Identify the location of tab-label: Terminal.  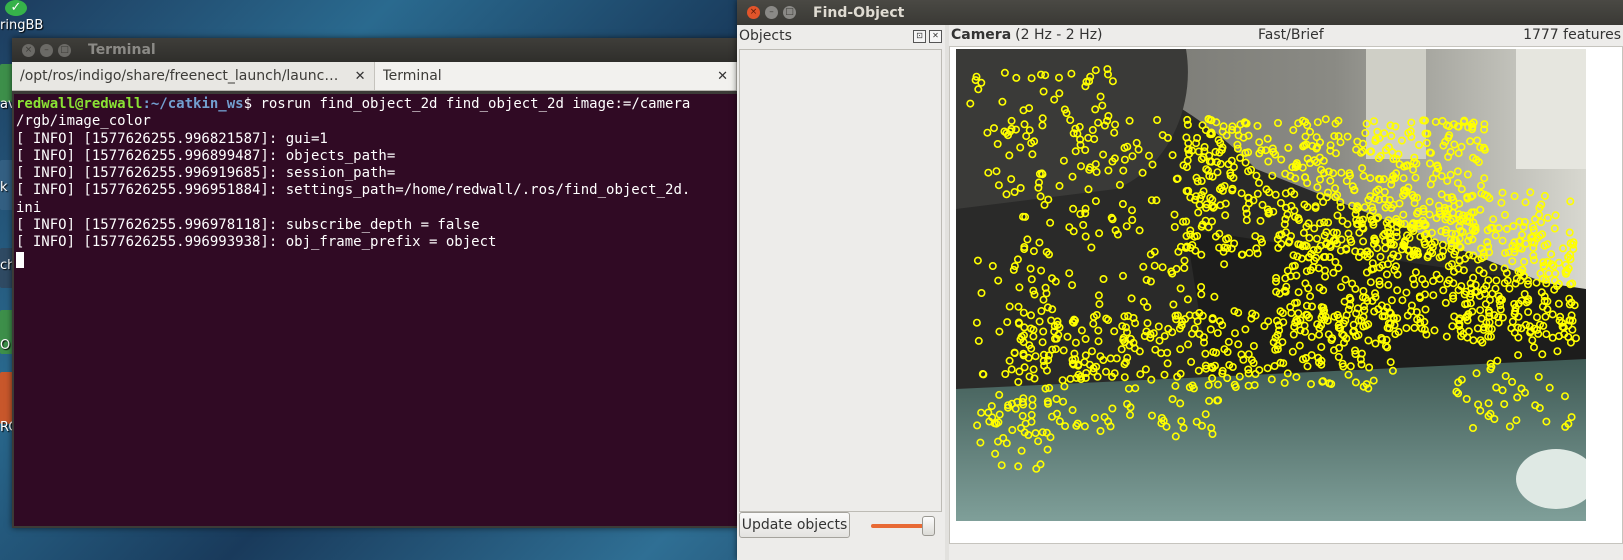
(412, 76).